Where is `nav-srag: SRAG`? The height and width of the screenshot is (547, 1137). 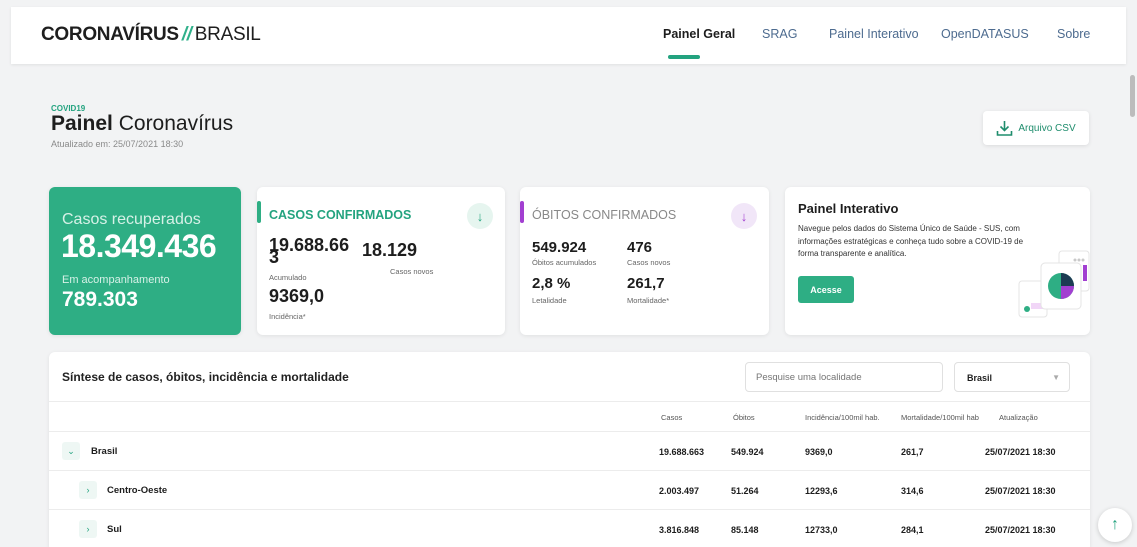
nav-srag: SRAG is located at coordinates (779, 34).